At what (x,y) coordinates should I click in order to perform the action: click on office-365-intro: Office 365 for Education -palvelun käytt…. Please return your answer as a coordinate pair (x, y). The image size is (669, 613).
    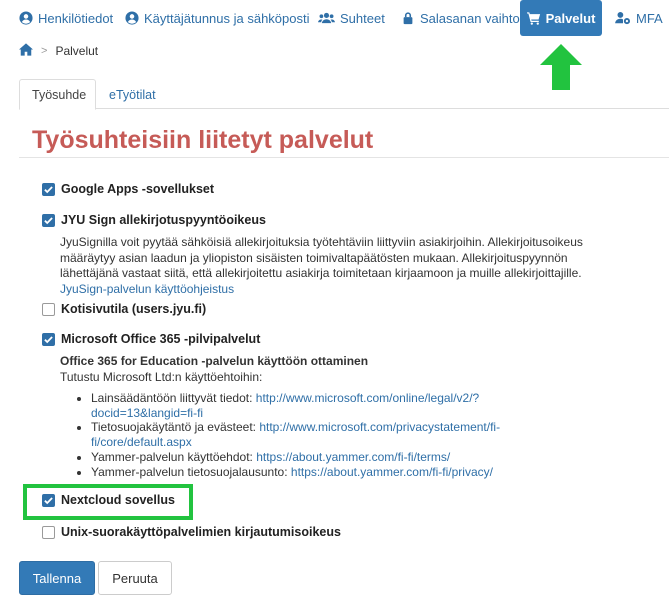
    Looking at the image, I should click on (325, 369).